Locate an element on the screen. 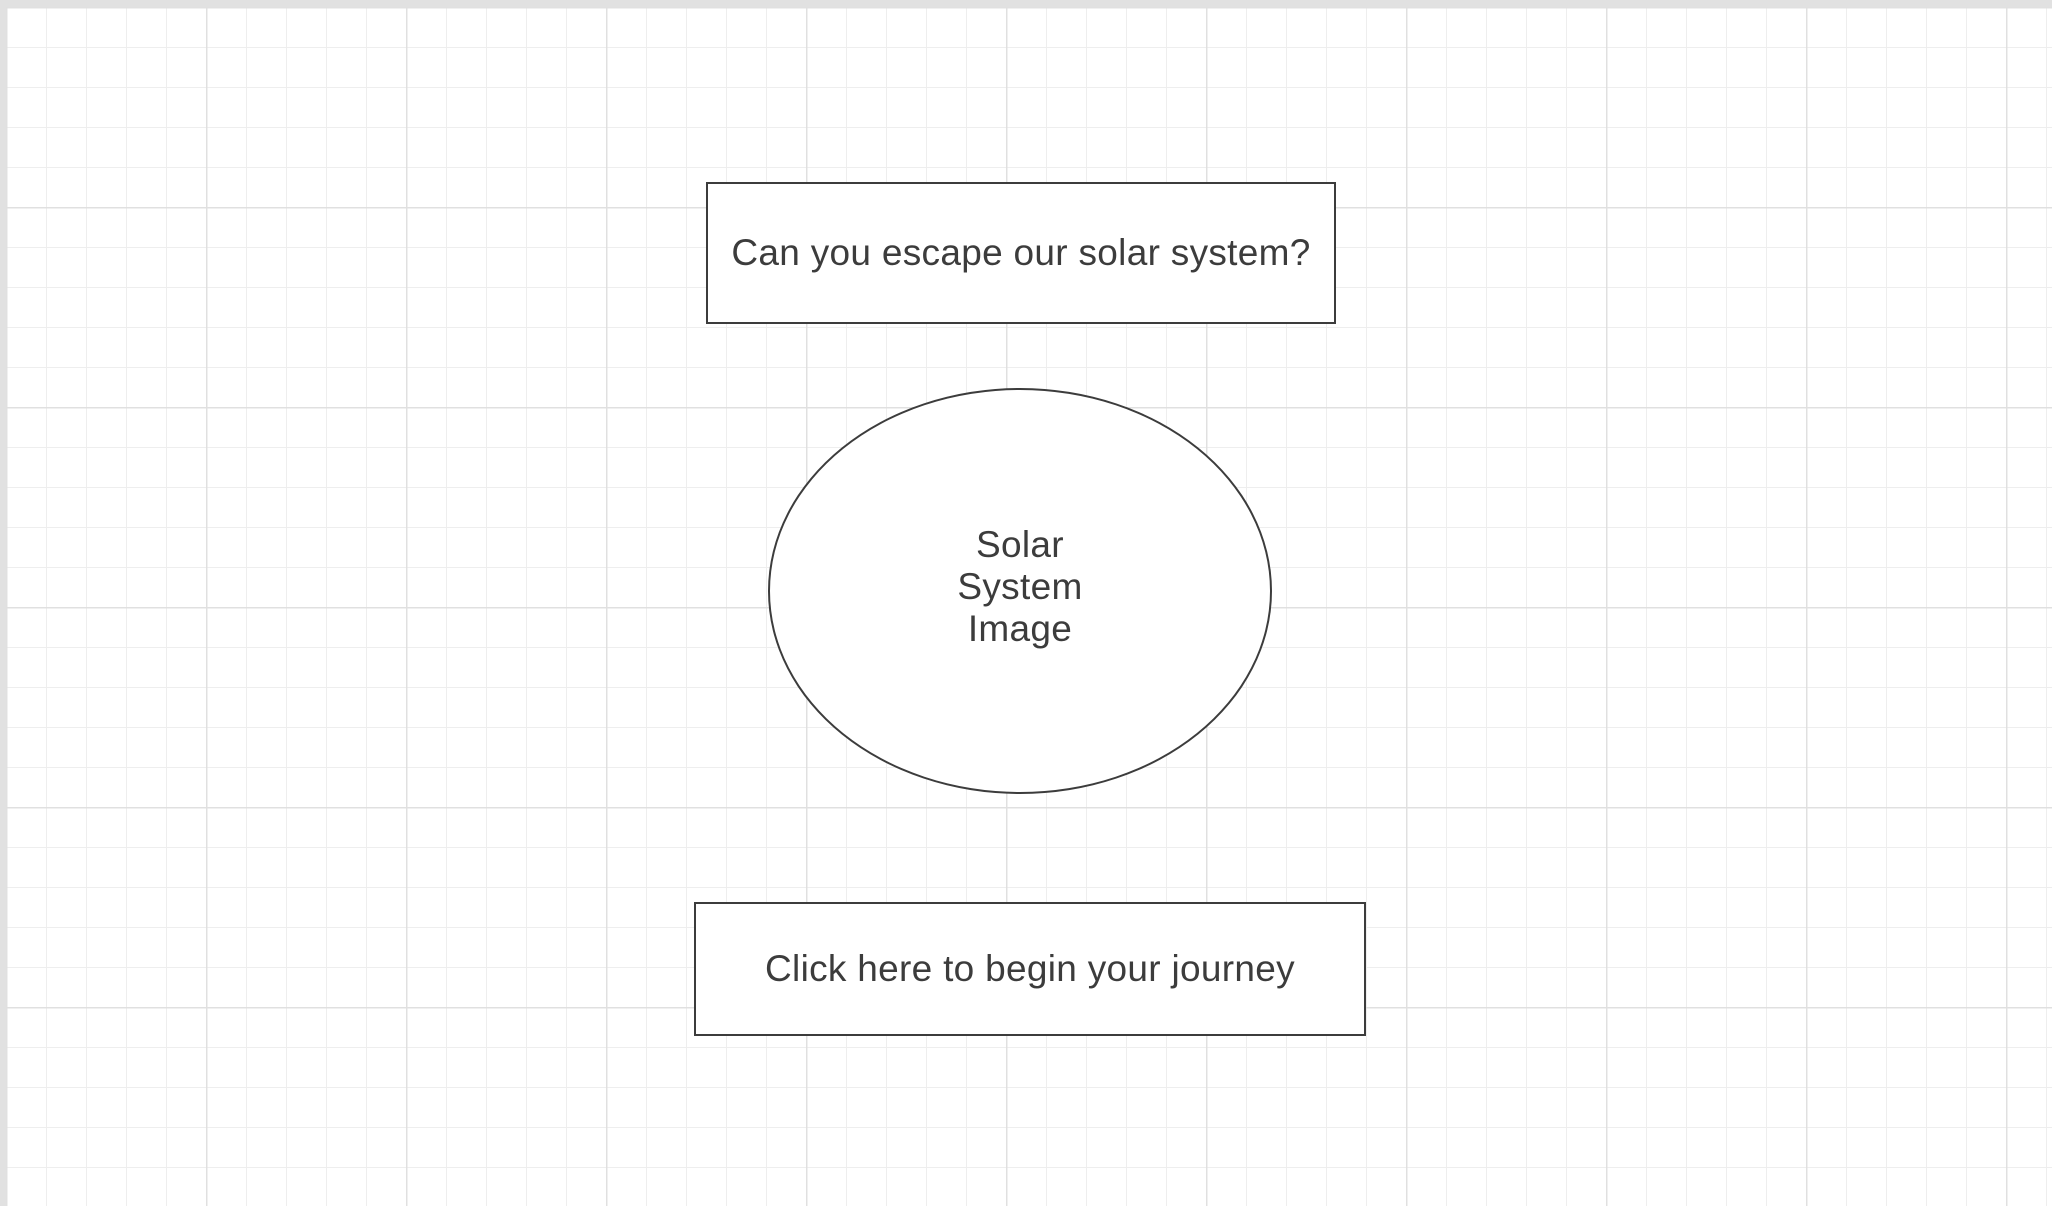 The height and width of the screenshot is (1206, 2052). solar-system-image-placeholder: Solar System Image is located at coordinates (1020, 591).